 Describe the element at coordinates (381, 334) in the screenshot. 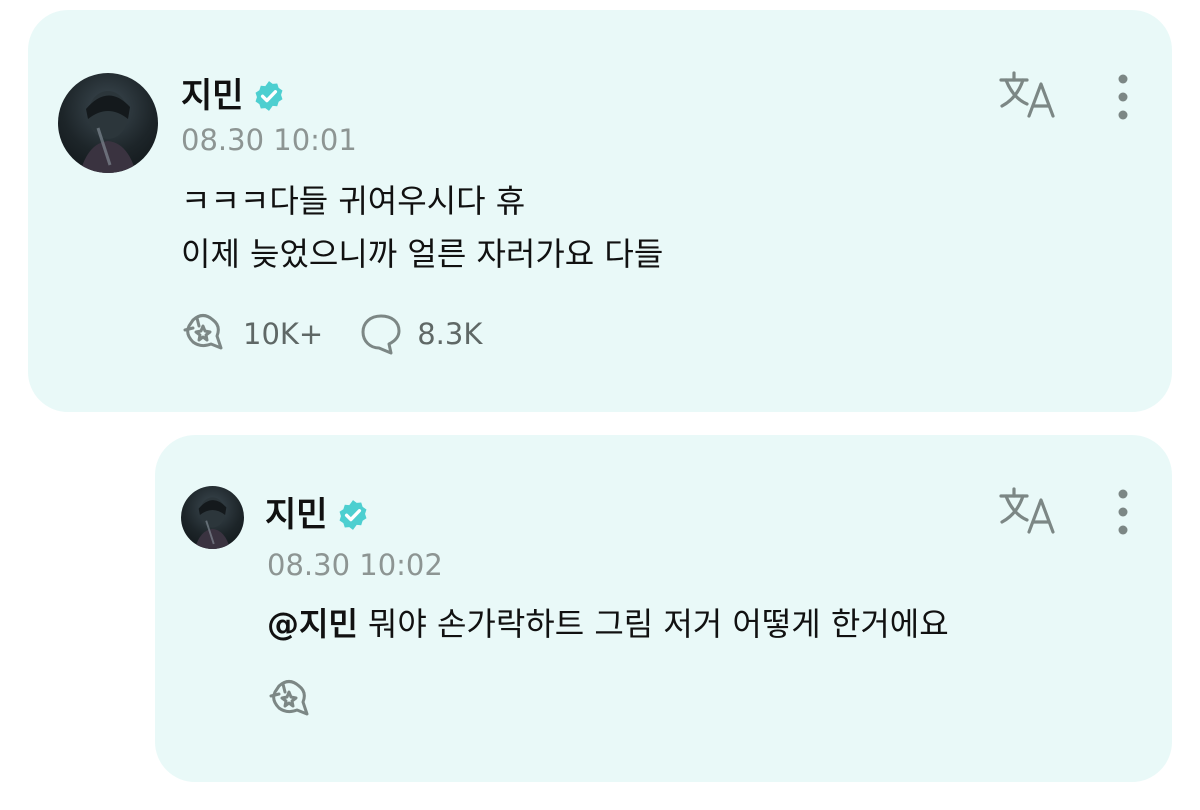

I see `comment-icon` at that location.